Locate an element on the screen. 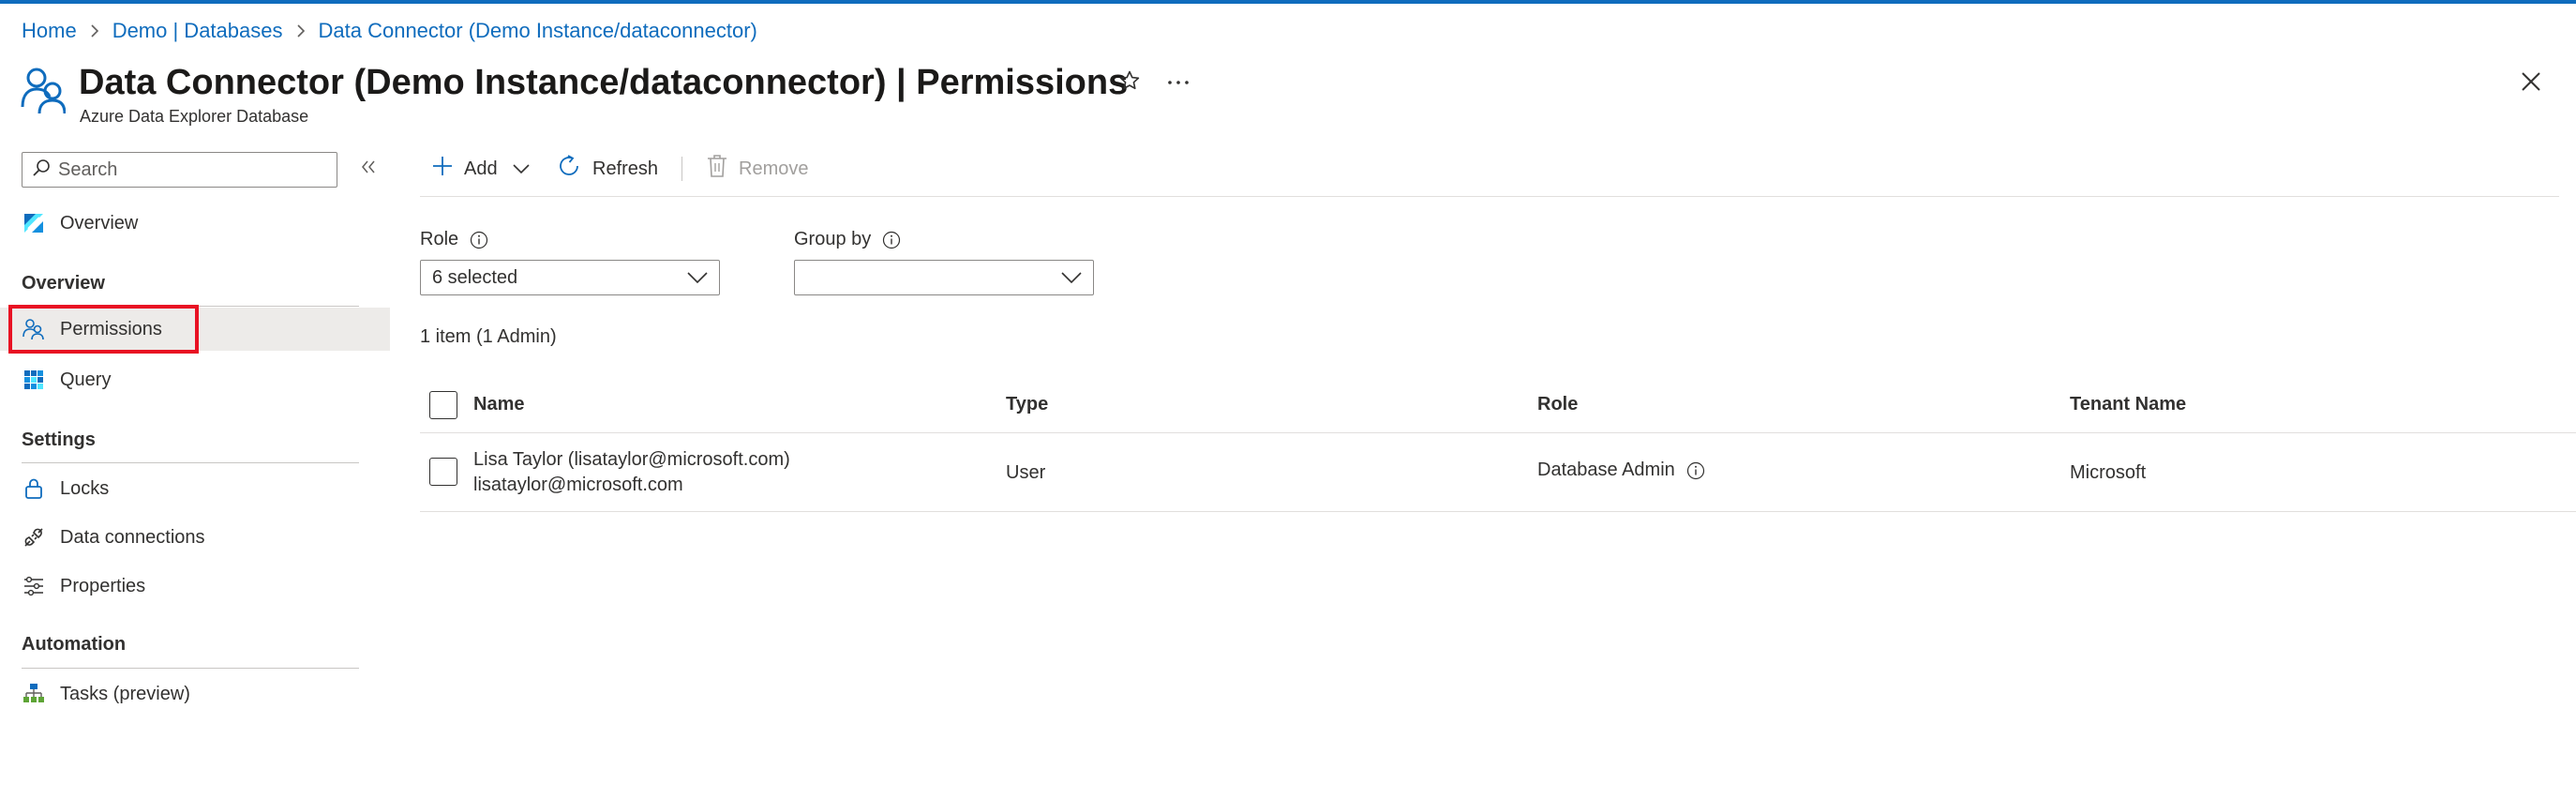 This screenshot has width=2576, height=799. ellipsis-icon is located at coordinates (1179, 82).